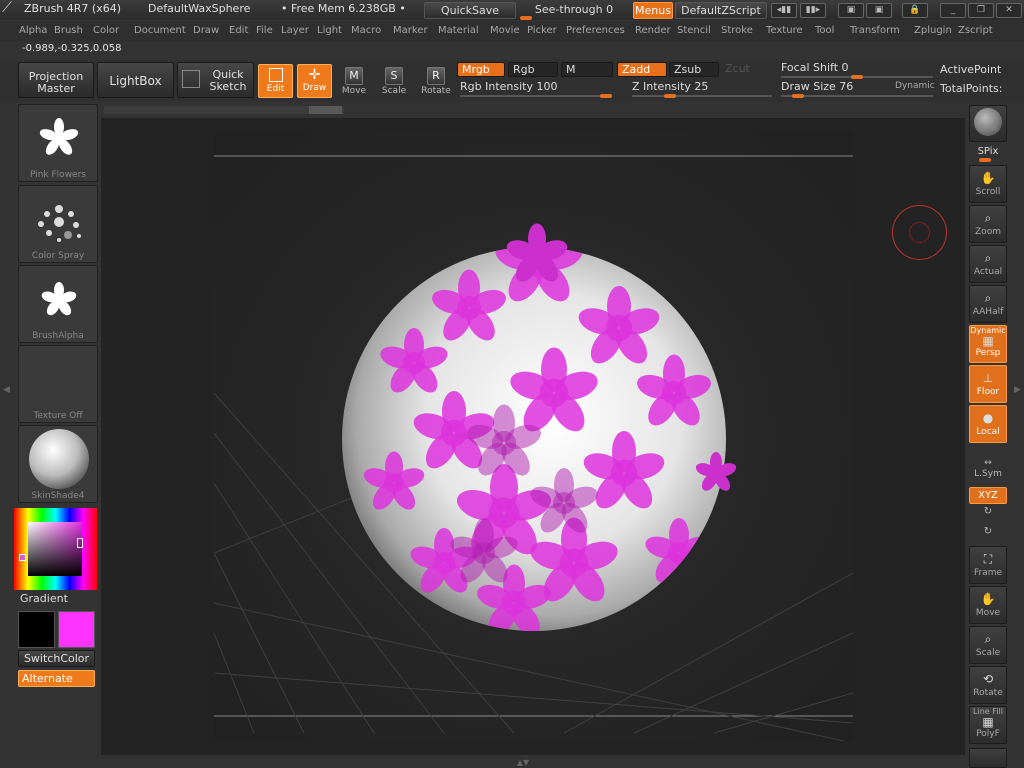 Image resolution: width=1024 pixels, height=768 pixels. I want to click on switch-color-button: SwitchColor, so click(56, 658).